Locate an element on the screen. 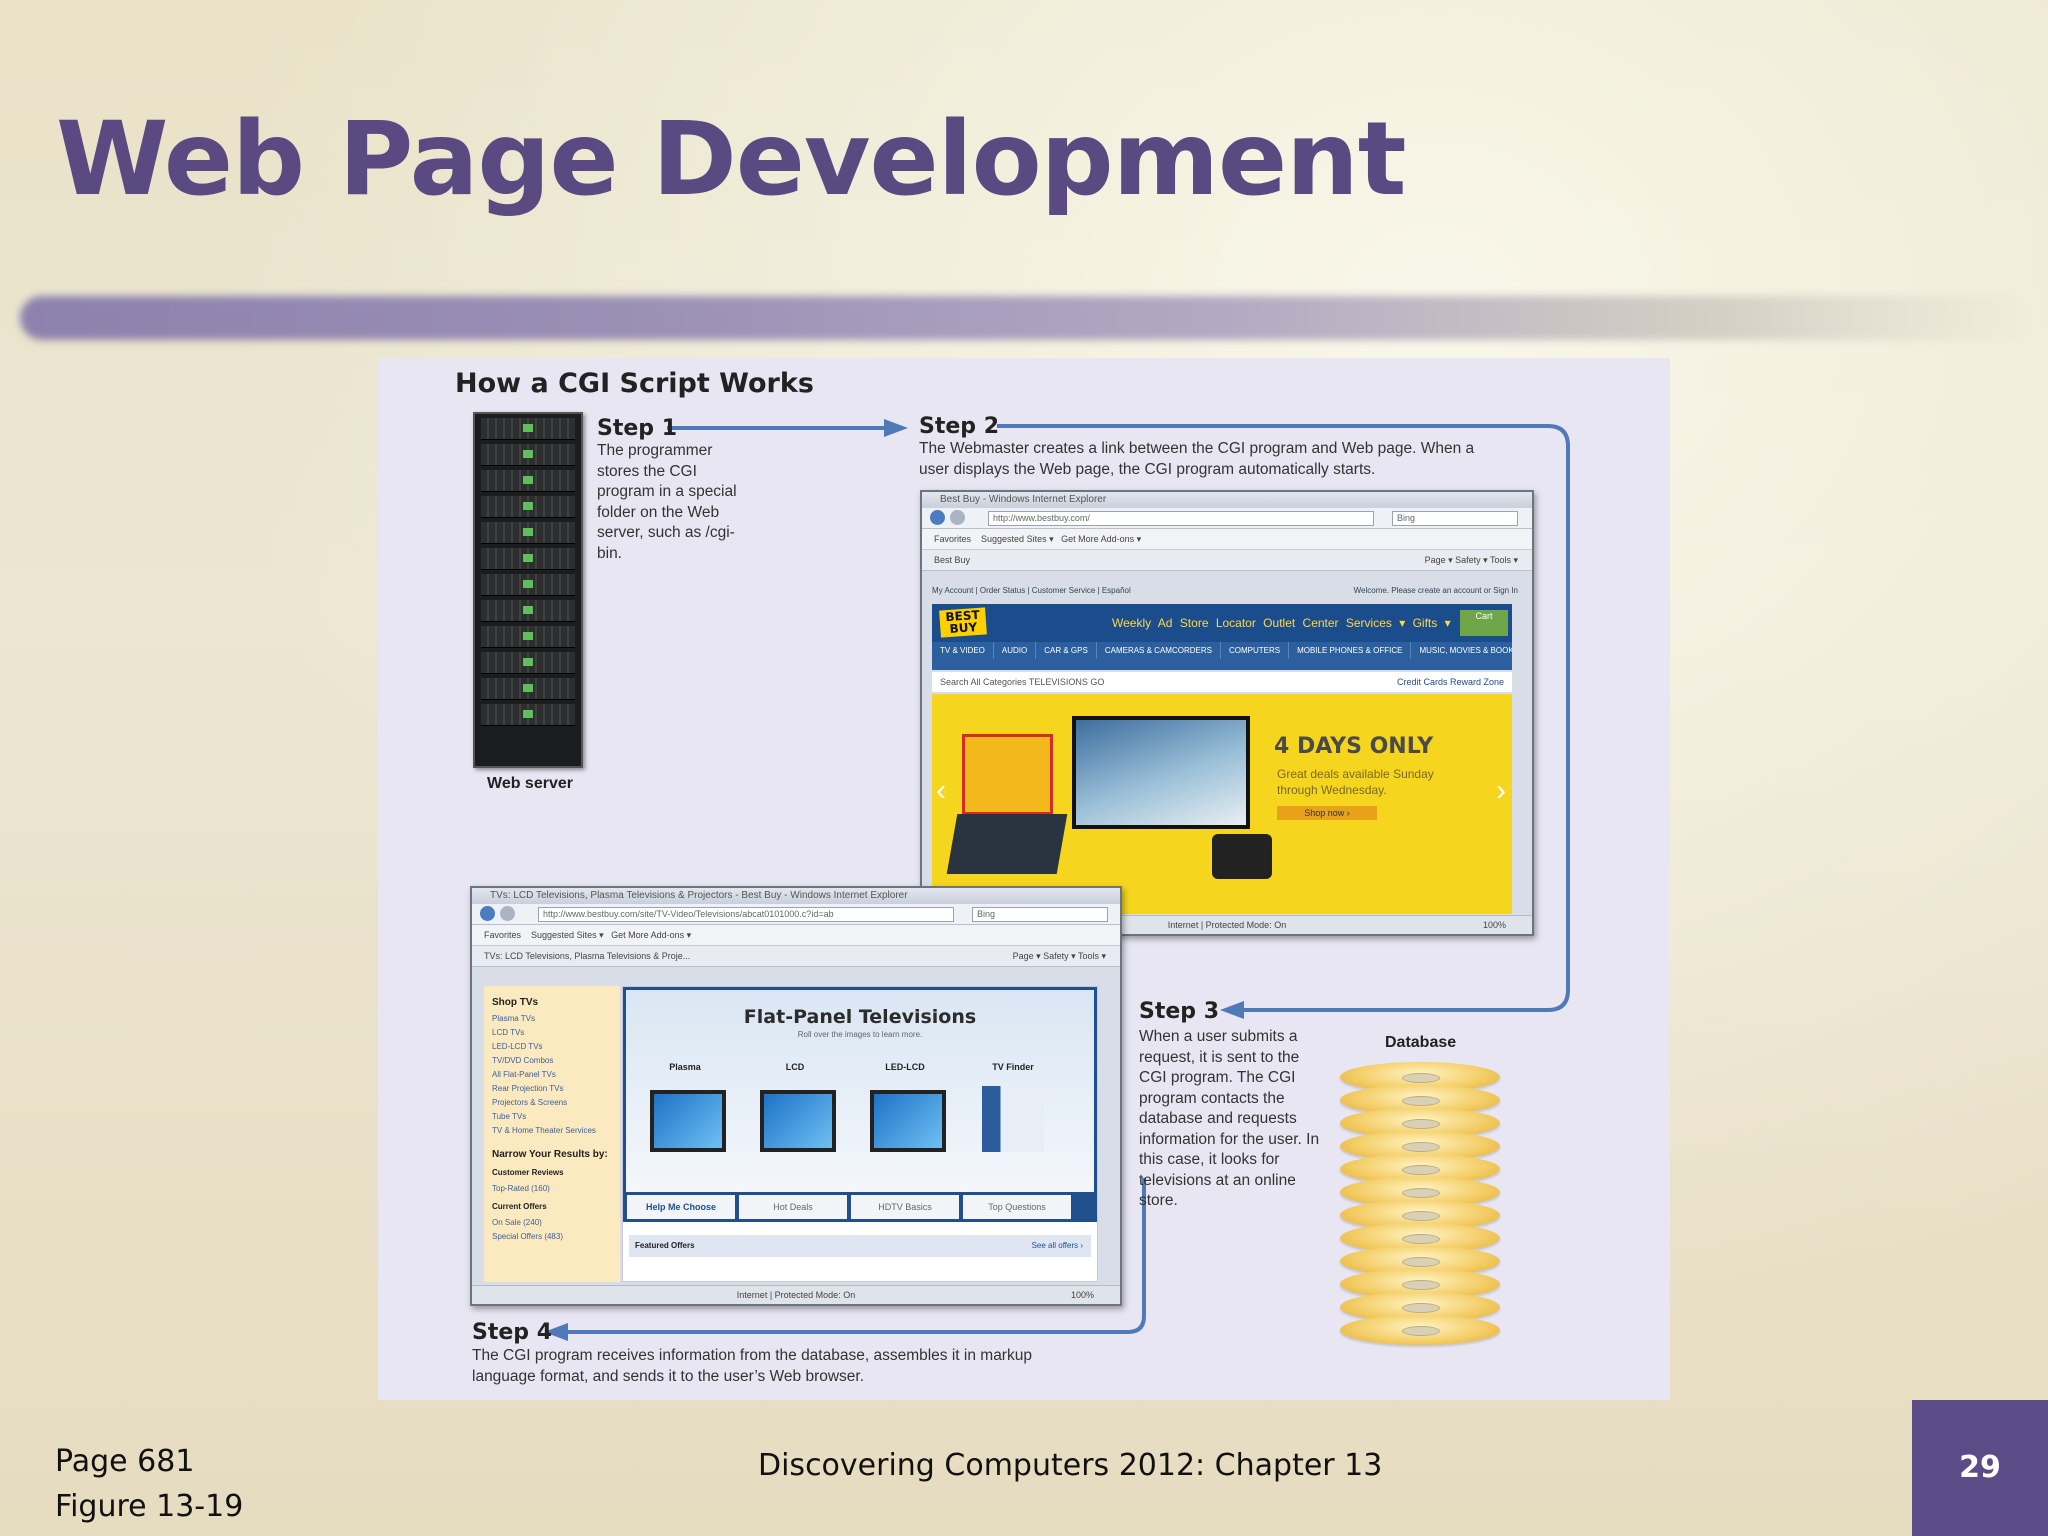  sidebar-item: TV & Home Theater Services is located at coordinates (556, 1131).